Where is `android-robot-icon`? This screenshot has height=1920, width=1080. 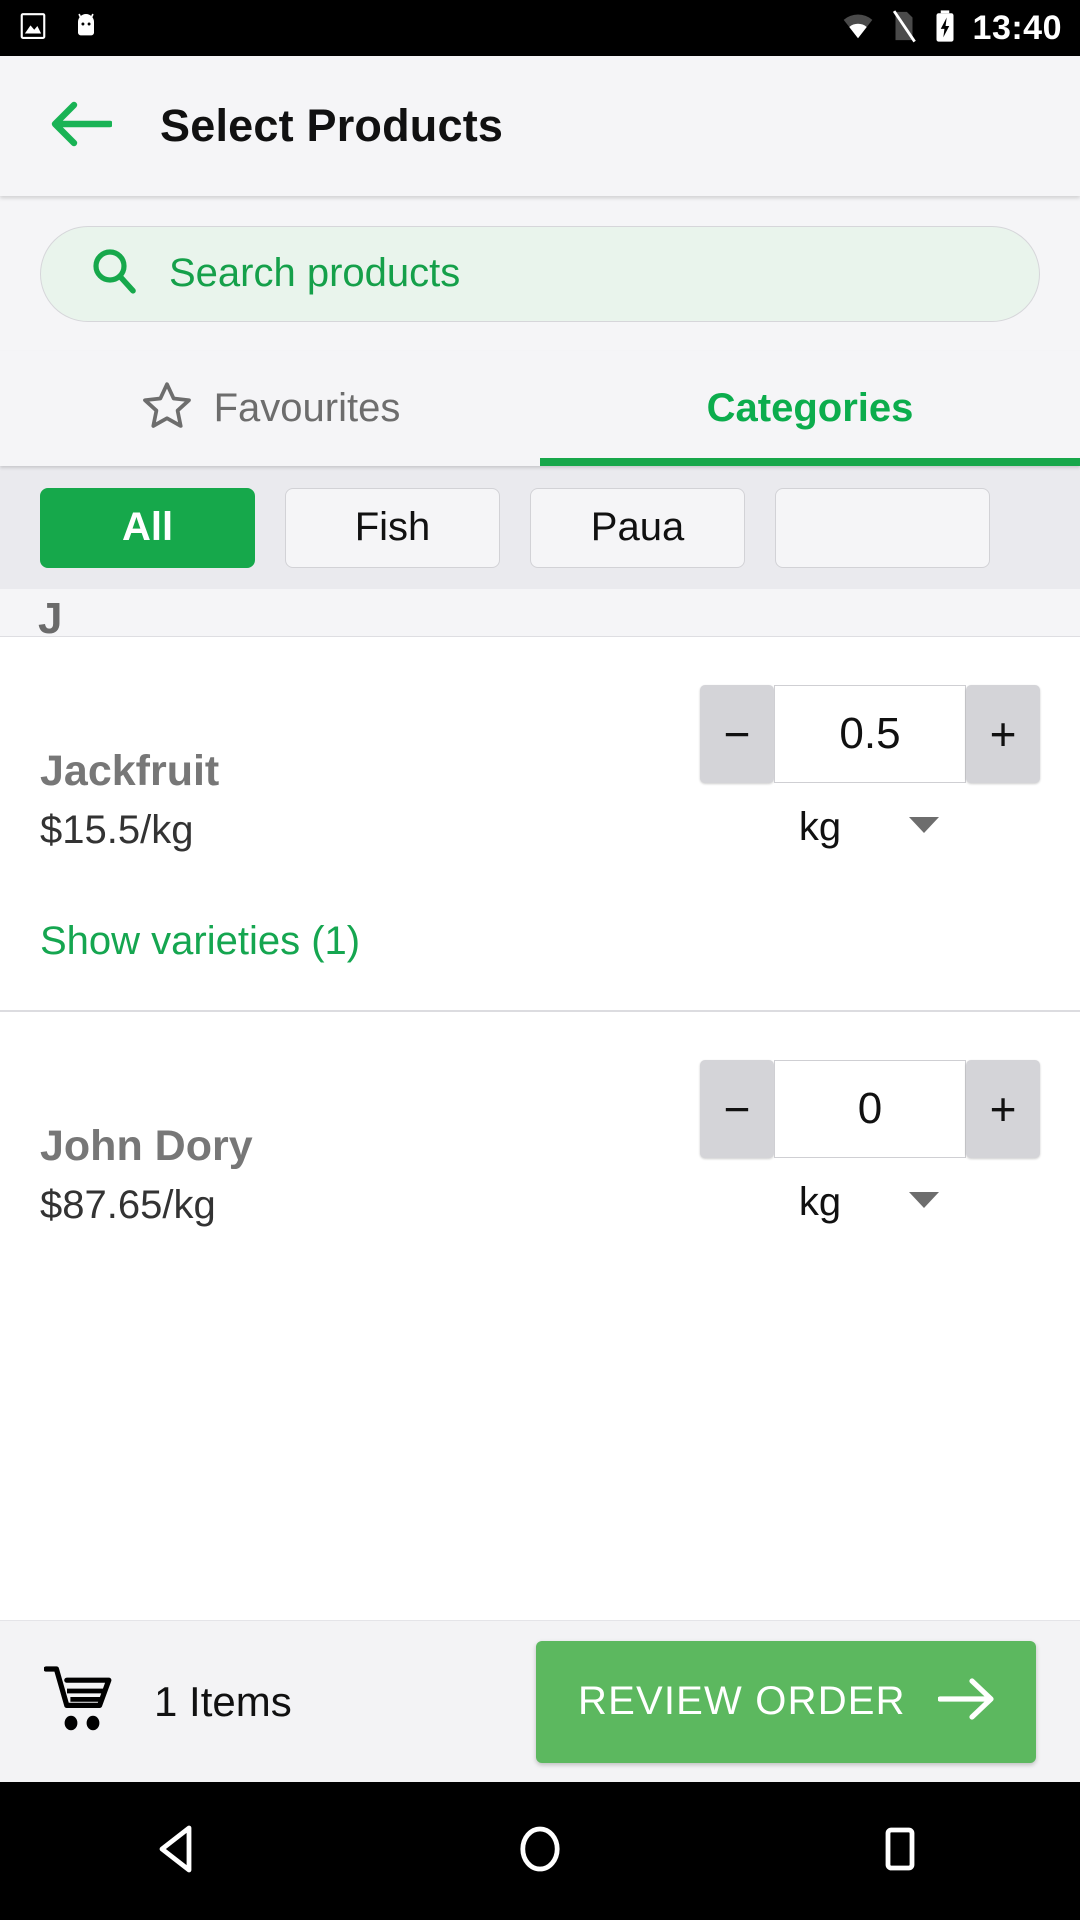
android-robot-icon is located at coordinates (86, 28).